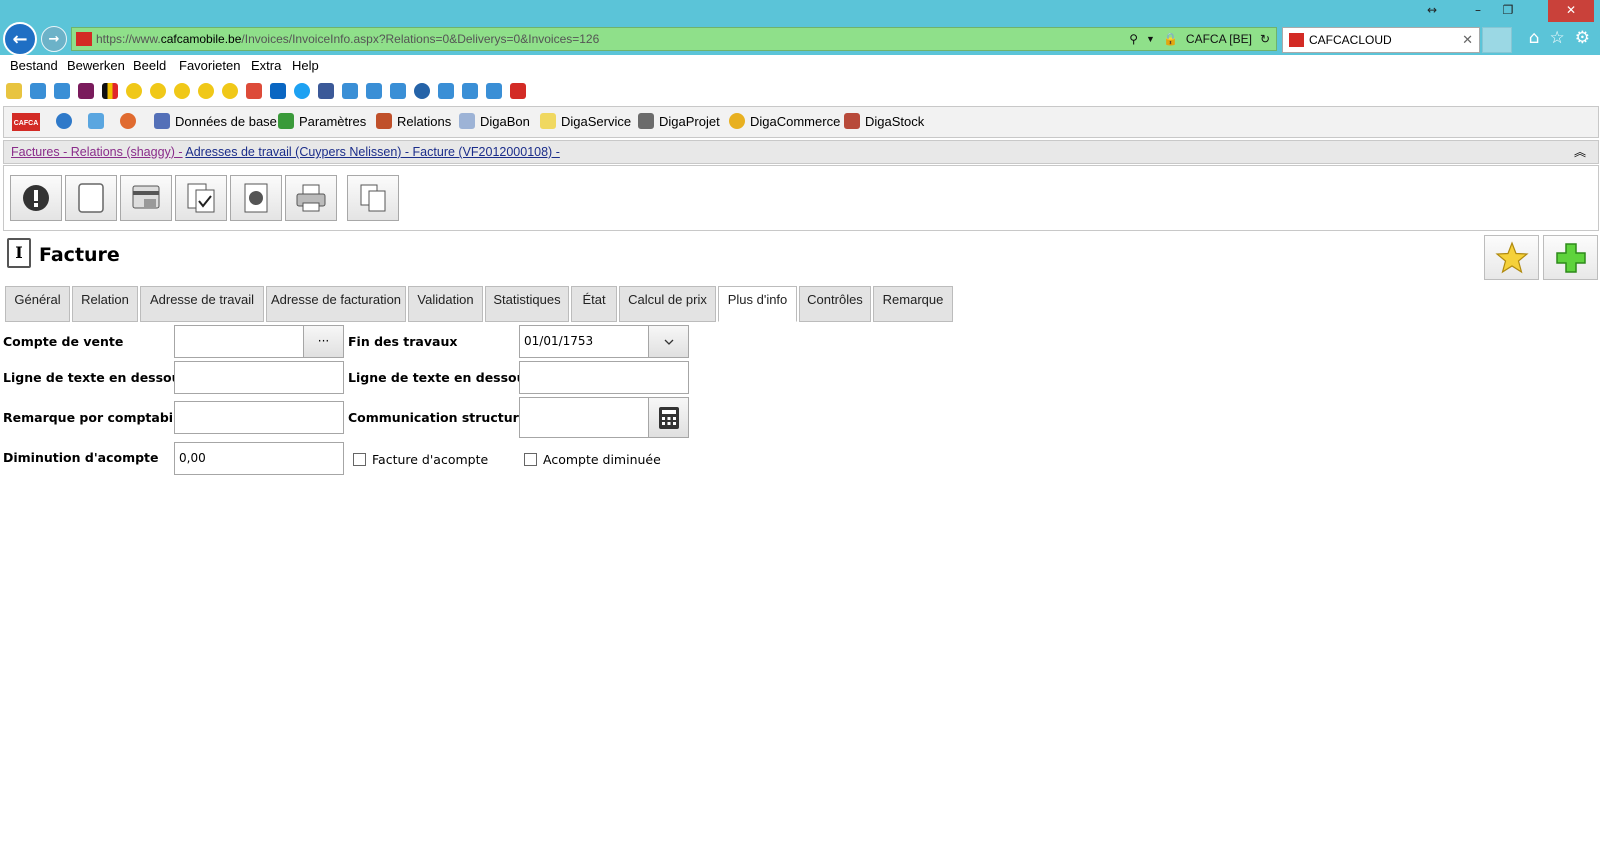 The image size is (1600, 860). Describe the element at coordinates (322, 121) in the screenshot. I see `toolbar-parametres: Paramètres` at that location.